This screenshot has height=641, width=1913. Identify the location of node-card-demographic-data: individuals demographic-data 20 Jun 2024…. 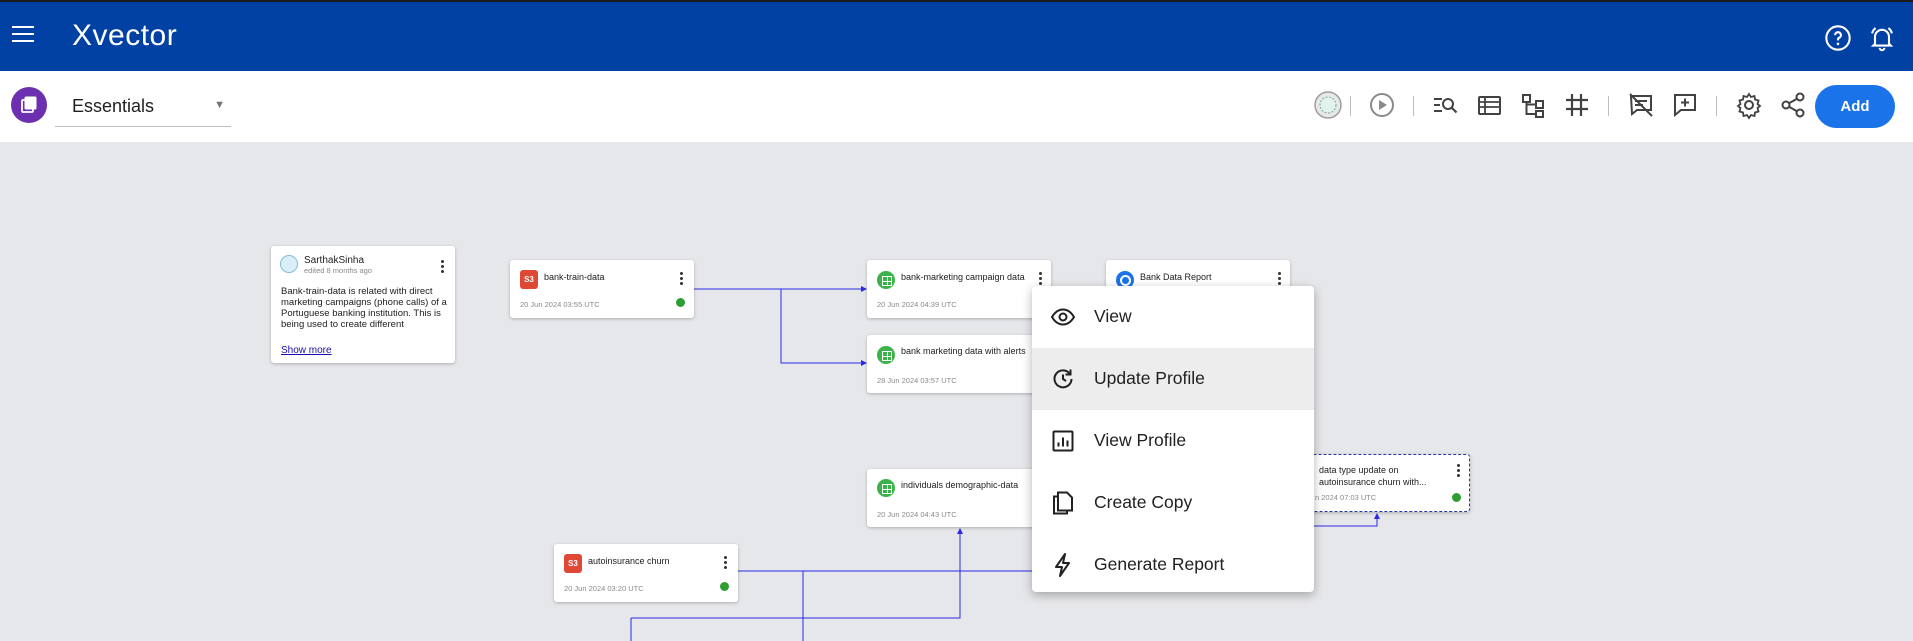
(959, 498).